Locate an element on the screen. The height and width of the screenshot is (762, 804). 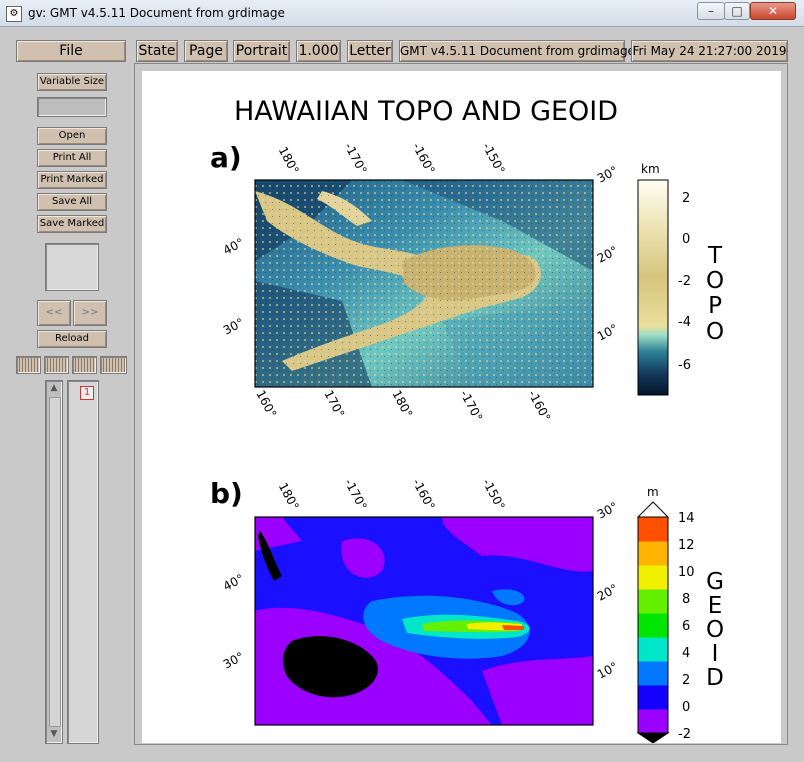
topo-bottom-tick: 170° is located at coordinates (334, 404).